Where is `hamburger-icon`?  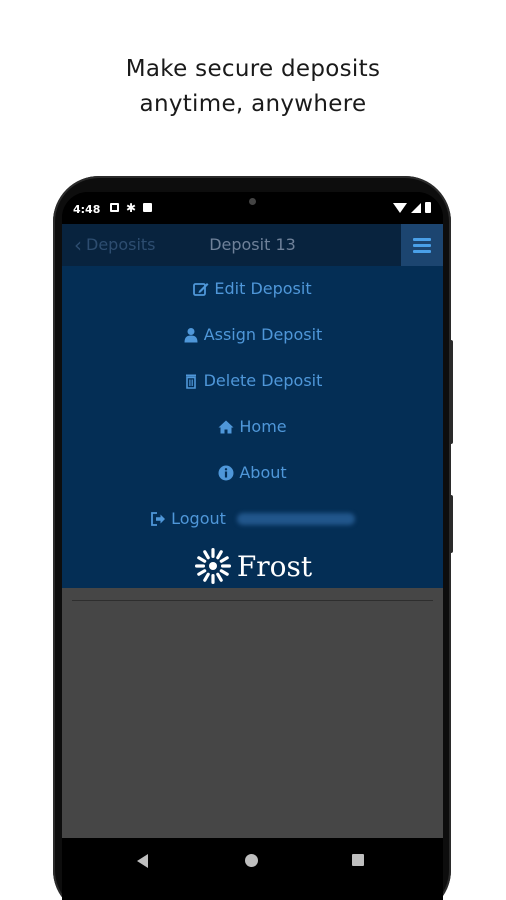 hamburger-icon is located at coordinates (422, 247).